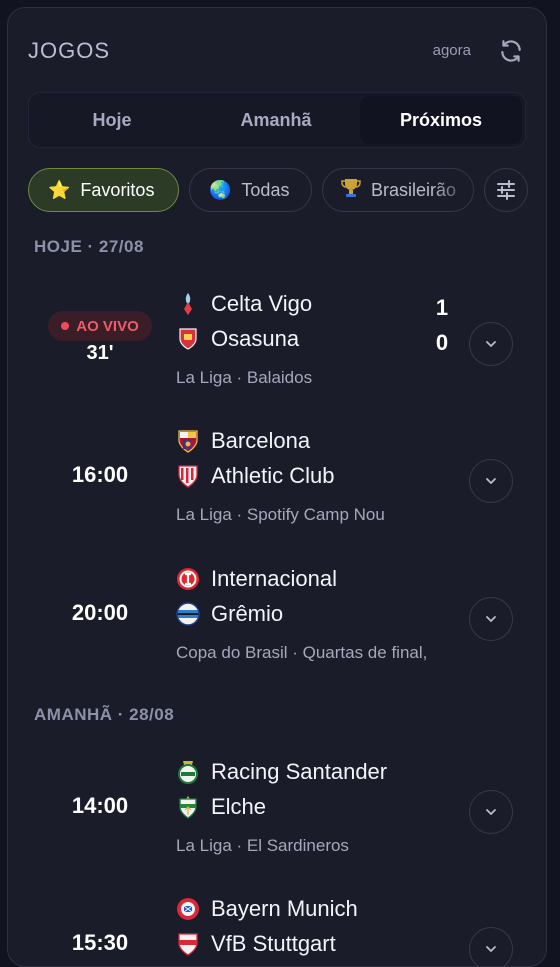  What do you see at coordinates (265, 189) in the screenshot?
I see `chip-label: Todas` at bounding box center [265, 189].